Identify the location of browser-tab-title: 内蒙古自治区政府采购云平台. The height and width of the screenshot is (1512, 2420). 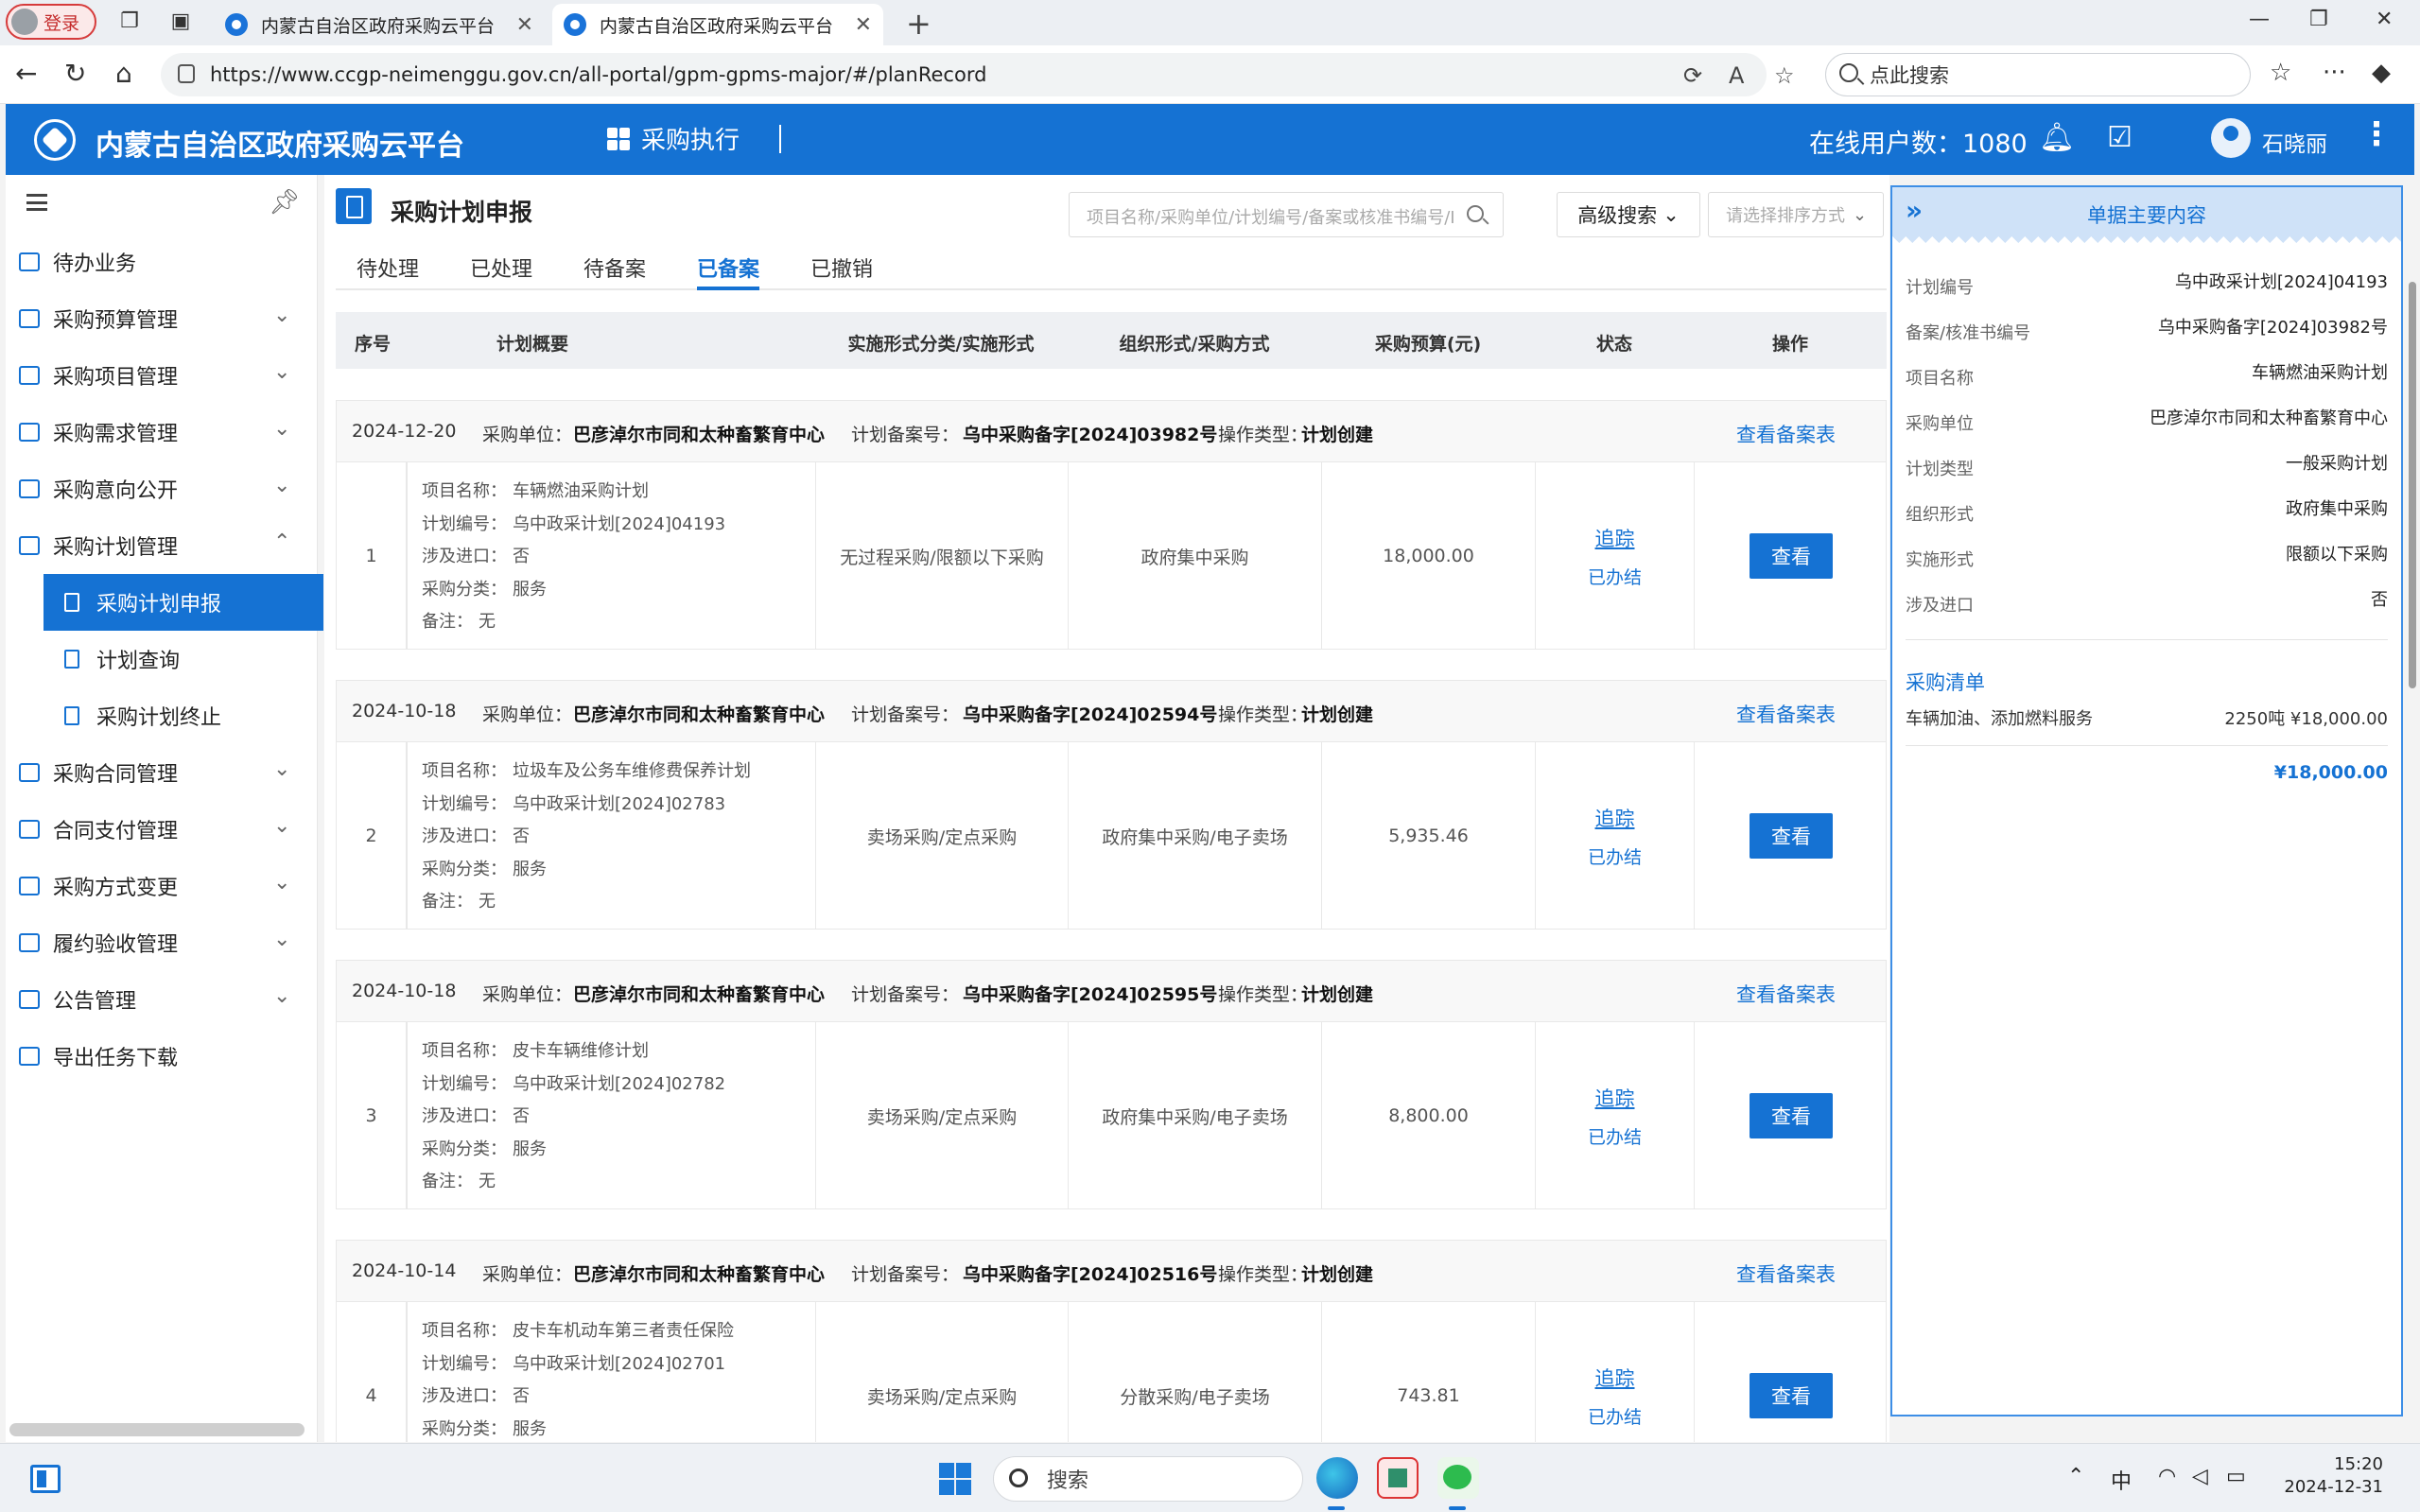
(379, 26).